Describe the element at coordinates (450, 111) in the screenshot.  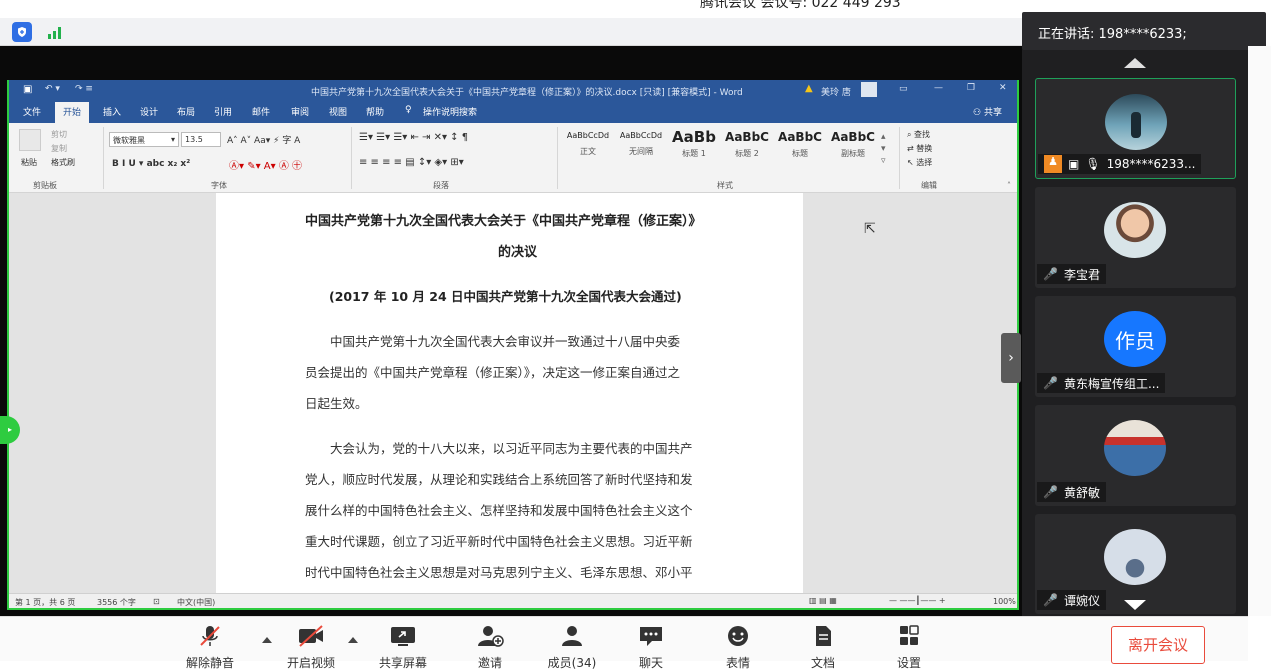
I see `tell-me-search: 操作说明搜索` at that location.